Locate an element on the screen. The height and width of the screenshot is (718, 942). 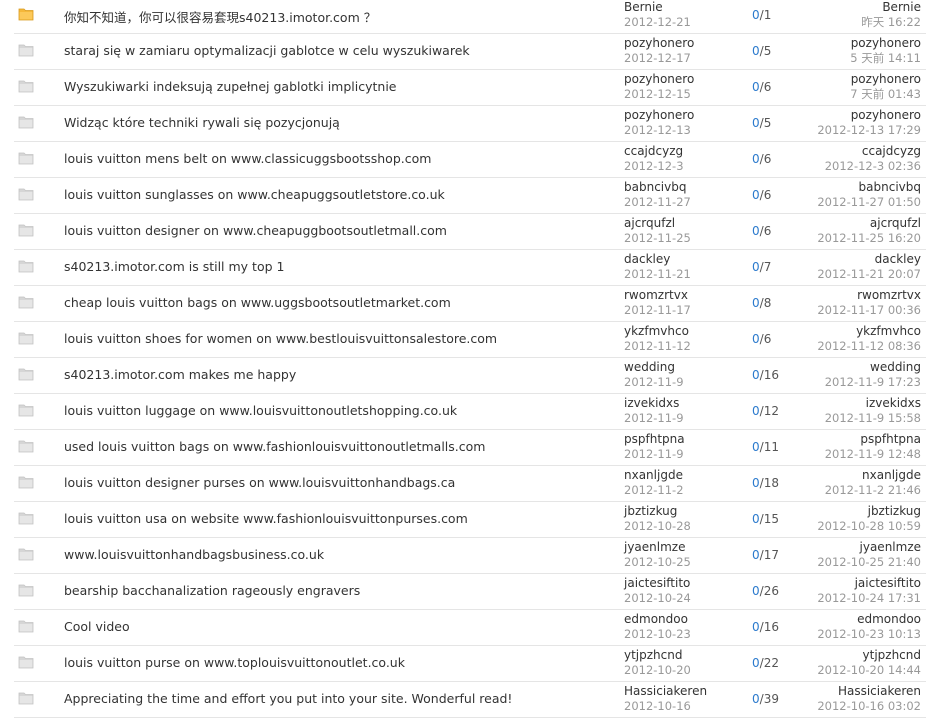
thread-title-link: www.louisvuittonhandbagsbusiness.co.uk is located at coordinates (194, 554).